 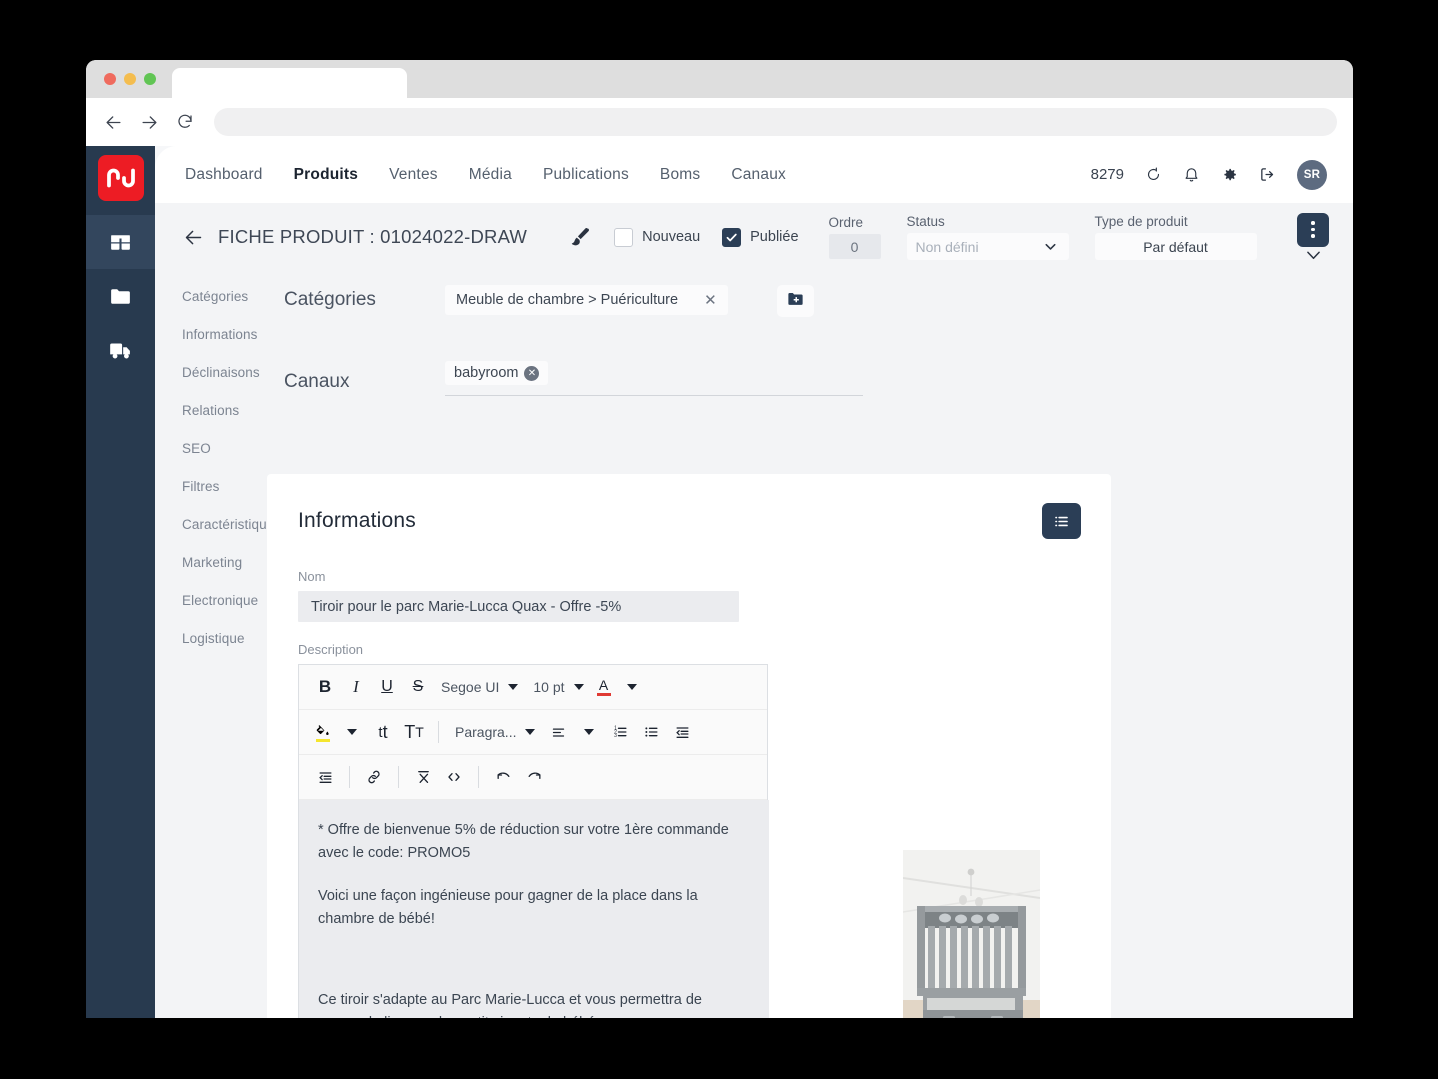 I want to click on list-icon, so click(x=1061, y=521).